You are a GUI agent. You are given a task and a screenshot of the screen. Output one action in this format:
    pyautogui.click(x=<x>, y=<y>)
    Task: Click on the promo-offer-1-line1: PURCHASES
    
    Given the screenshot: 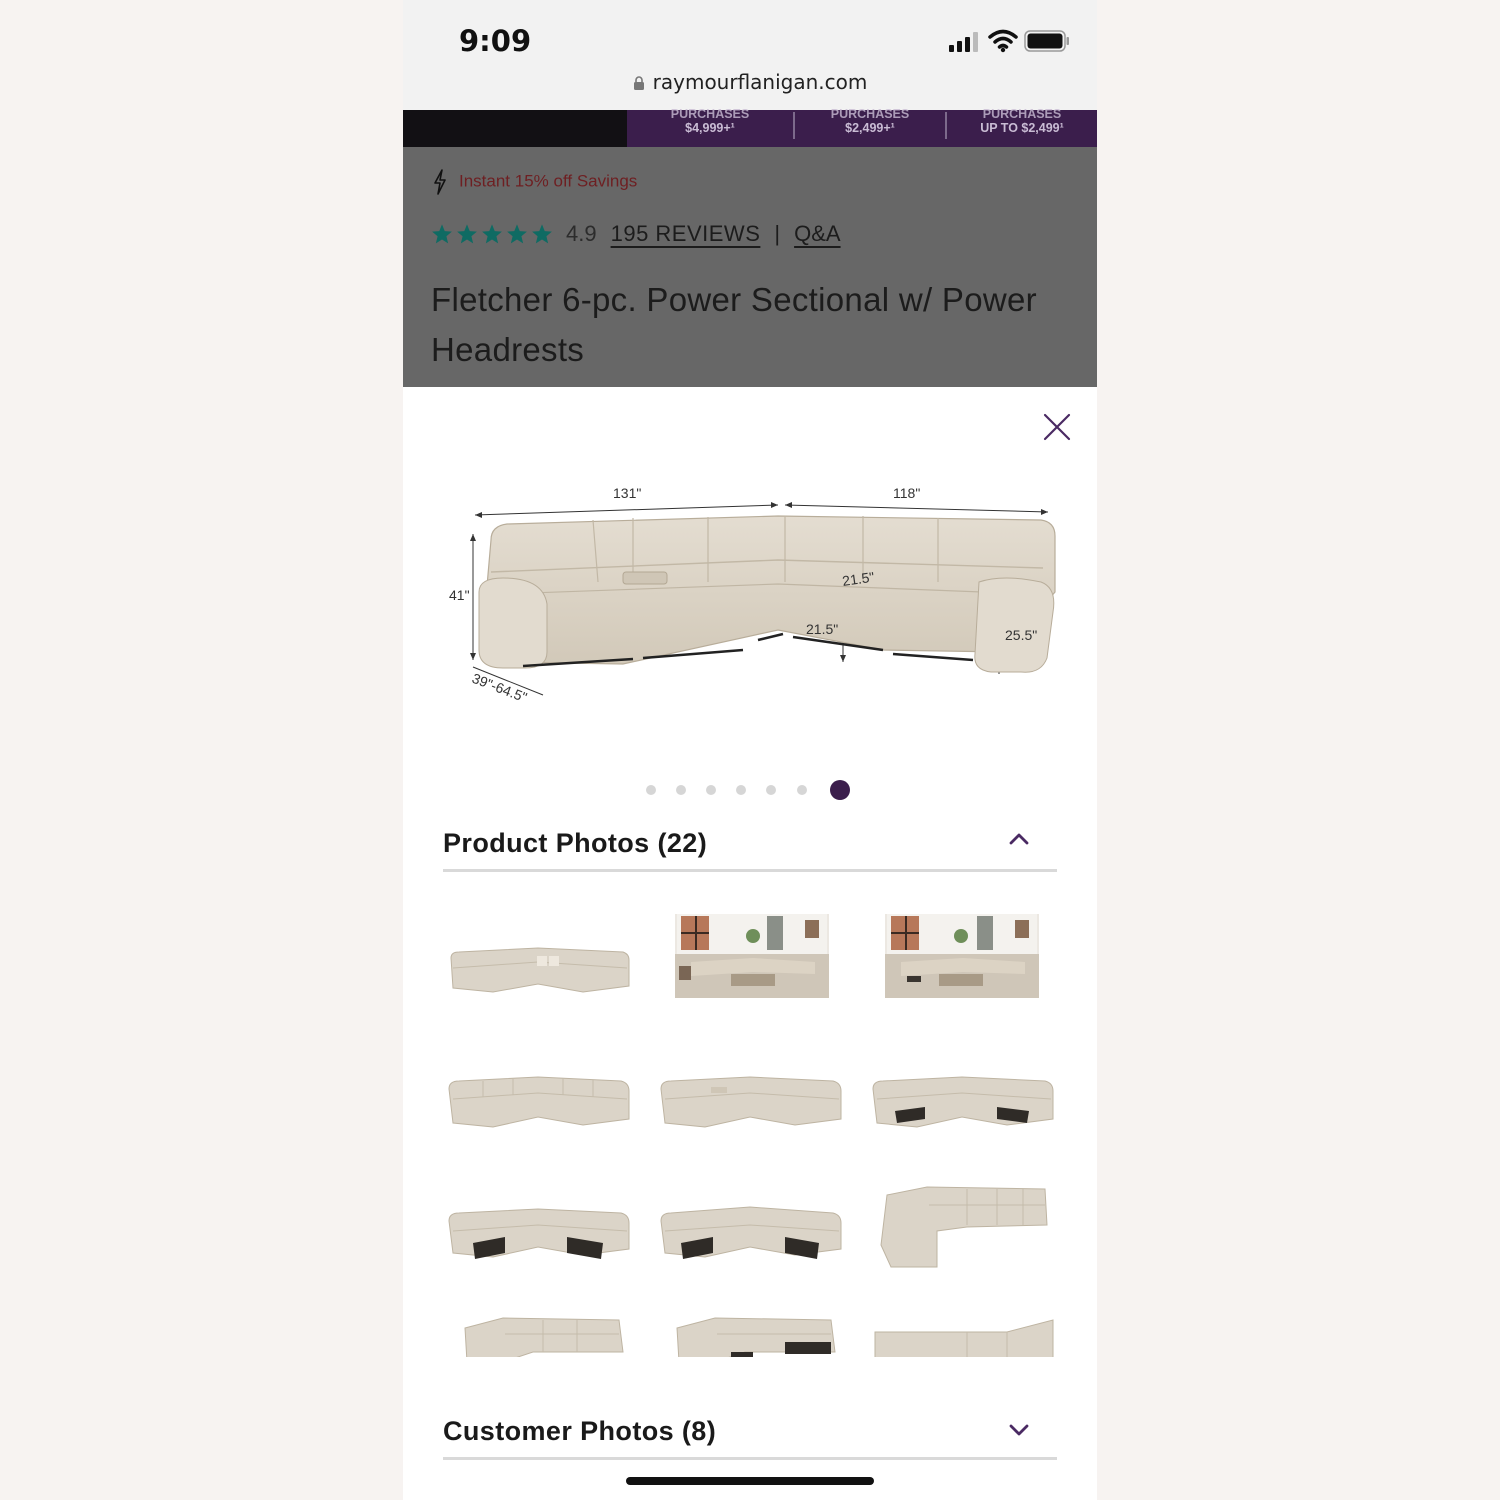 What is the action you would take?
    pyautogui.click(x=710, y=114)
    